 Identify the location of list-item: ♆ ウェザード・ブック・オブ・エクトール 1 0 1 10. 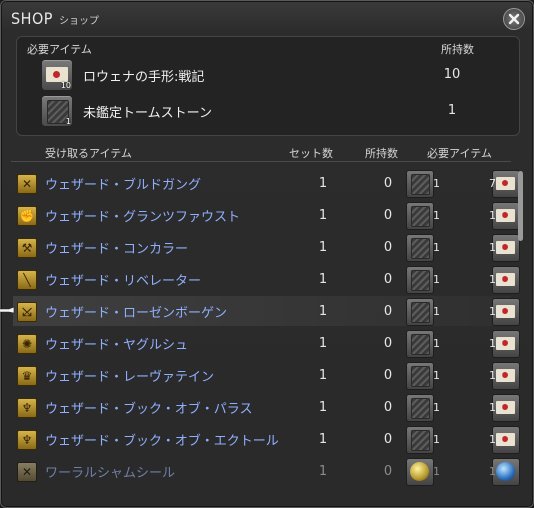
(266, 439).